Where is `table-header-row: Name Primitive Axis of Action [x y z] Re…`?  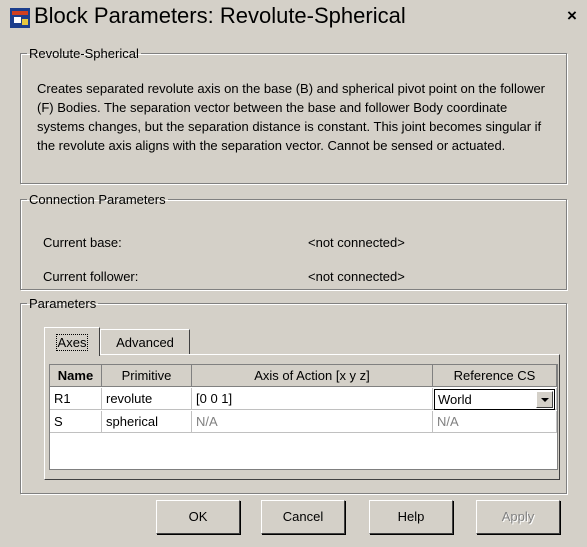
table-header-row: Name Primitive Axis of Action [x y z] Re… is located at coordinates (303, 376).